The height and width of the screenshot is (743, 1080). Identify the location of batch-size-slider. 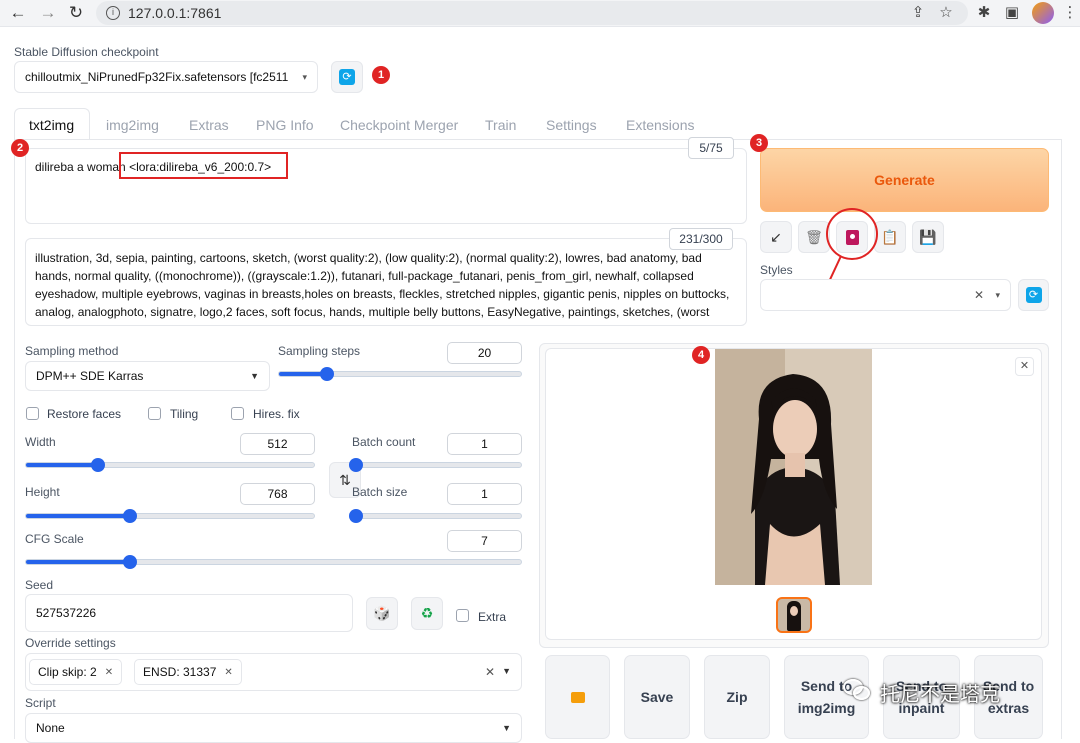
(435, 516).